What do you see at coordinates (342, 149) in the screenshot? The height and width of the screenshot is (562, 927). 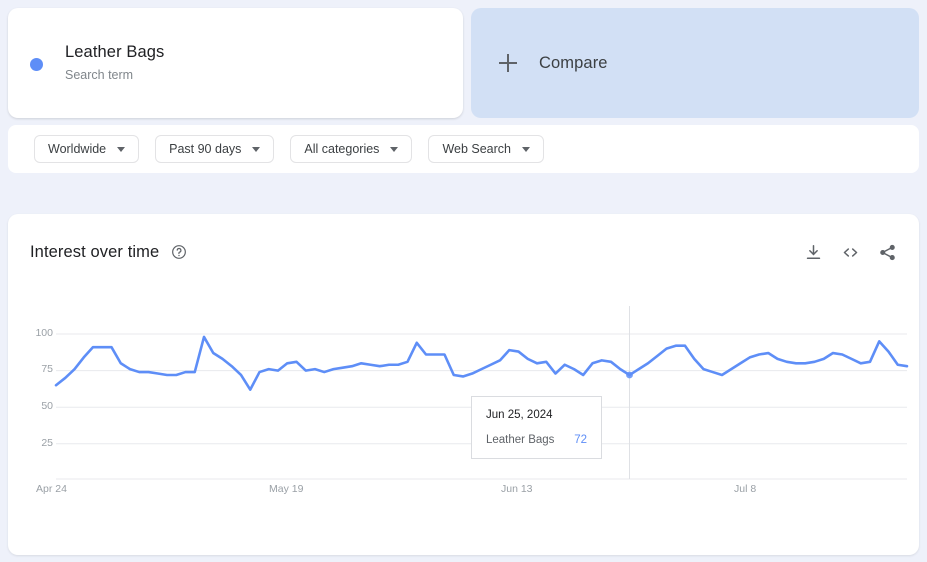 I see `category-filter-label: All categories` at bounding box center [342, 149].